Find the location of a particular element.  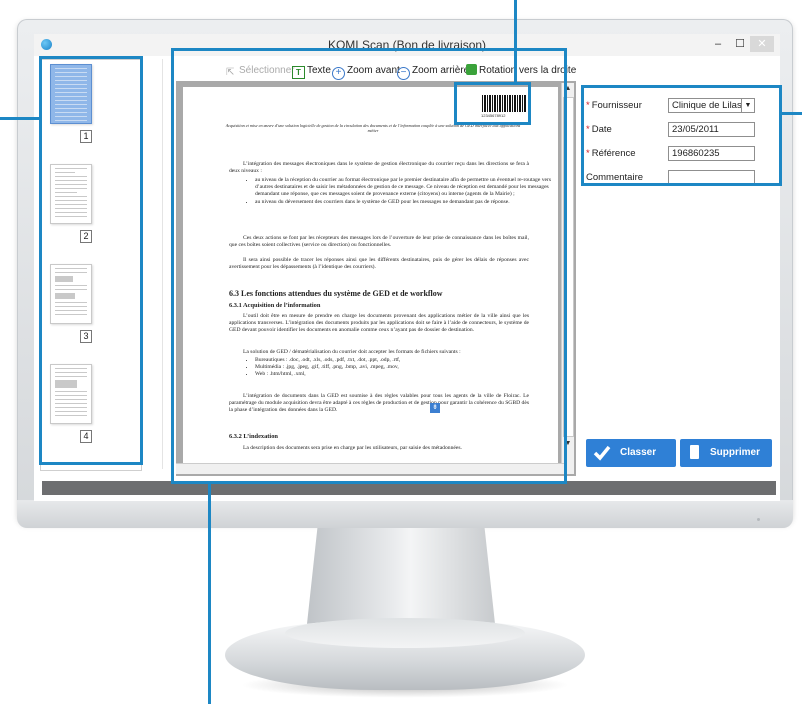

close-button: ✕ is located at coordinates (762, 44).